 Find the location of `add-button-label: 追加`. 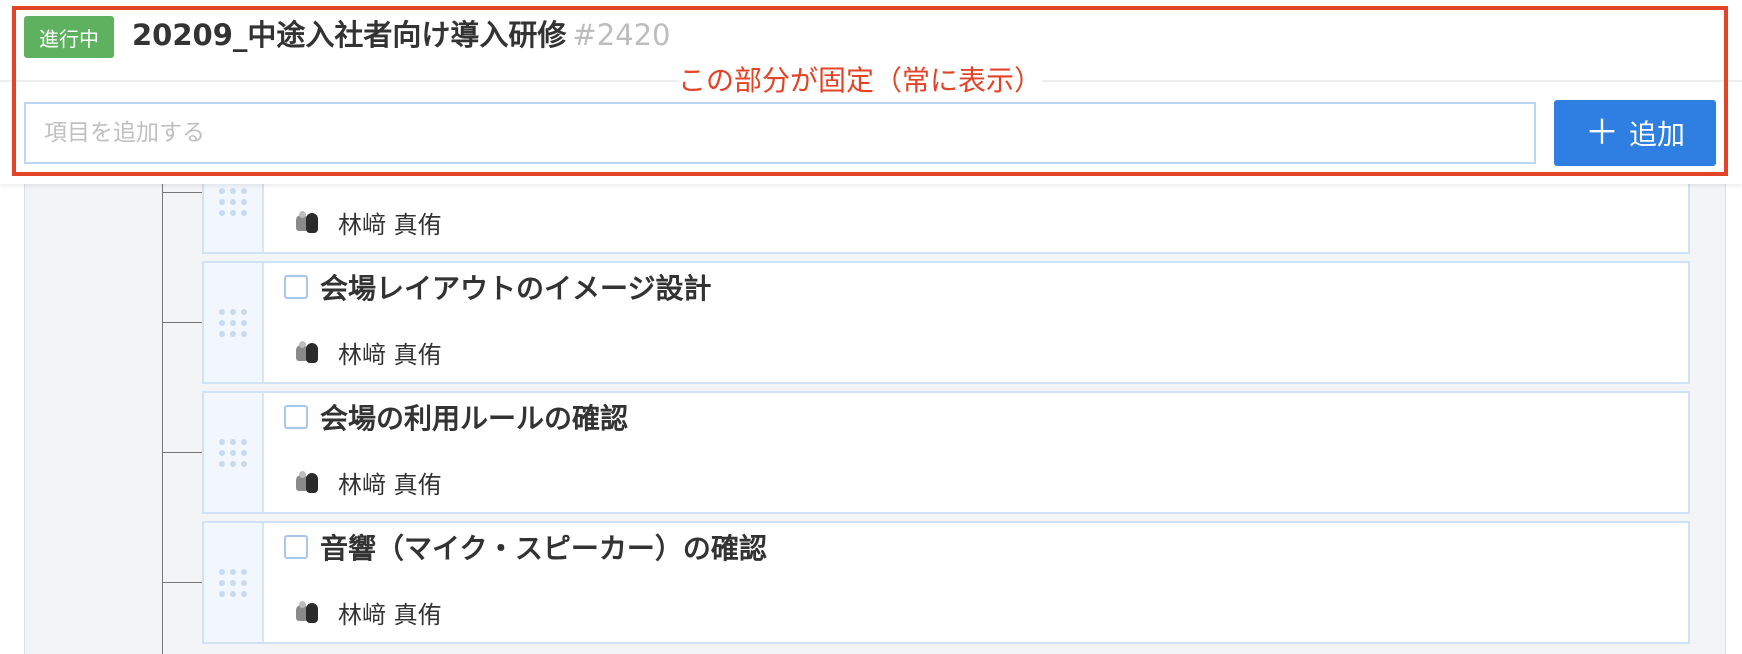

add-button-label: 追加 is located at coordinates (1656, 134).